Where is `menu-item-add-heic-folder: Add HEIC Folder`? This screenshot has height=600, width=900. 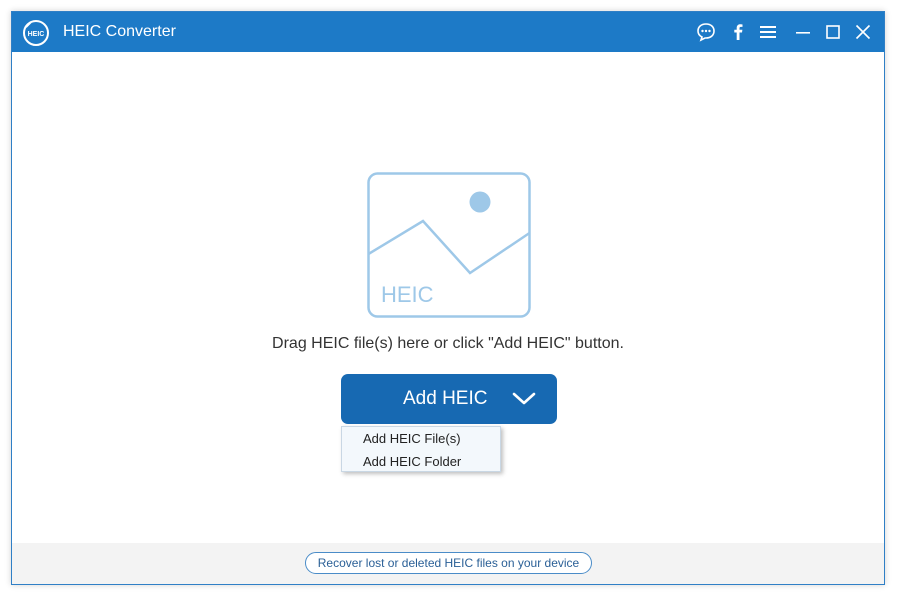 menu-item-add-heic-folder: Add HEIC Folder is located at coordinates (412, 461).